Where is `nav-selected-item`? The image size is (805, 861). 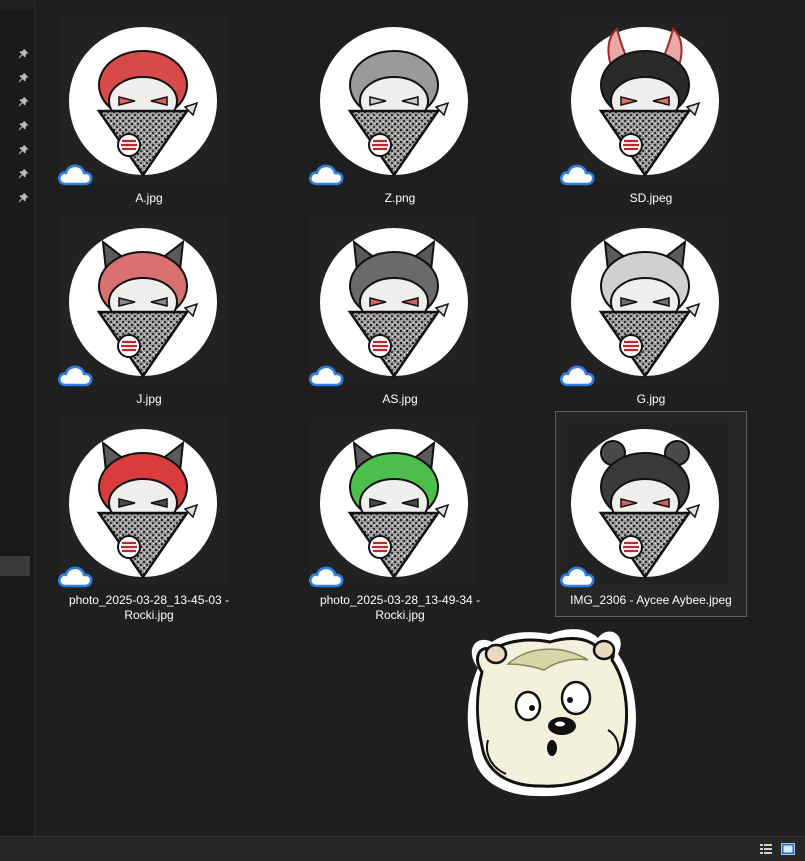
nav-selected-item is located at coordinates (15, 566).